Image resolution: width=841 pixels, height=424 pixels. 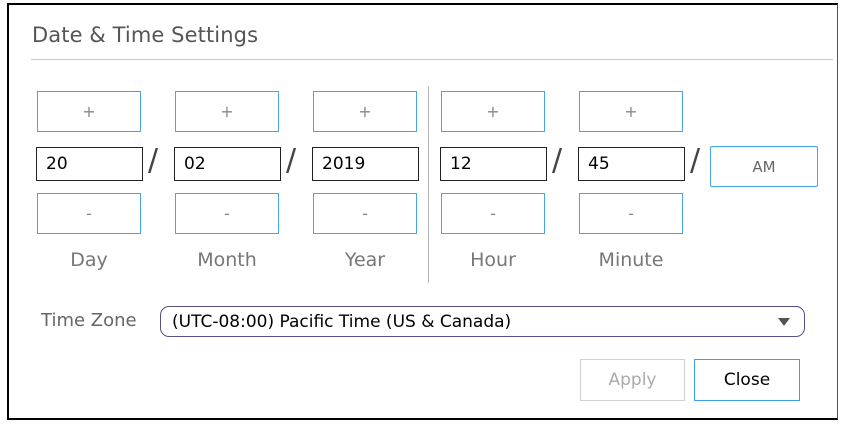 What do you see at coordinates (342, 322) in the screenshot?
I see `time-zone-selected-value: (UTC-08:00) Pacific Time (US & Canada)` at bounding box center [342, 322].